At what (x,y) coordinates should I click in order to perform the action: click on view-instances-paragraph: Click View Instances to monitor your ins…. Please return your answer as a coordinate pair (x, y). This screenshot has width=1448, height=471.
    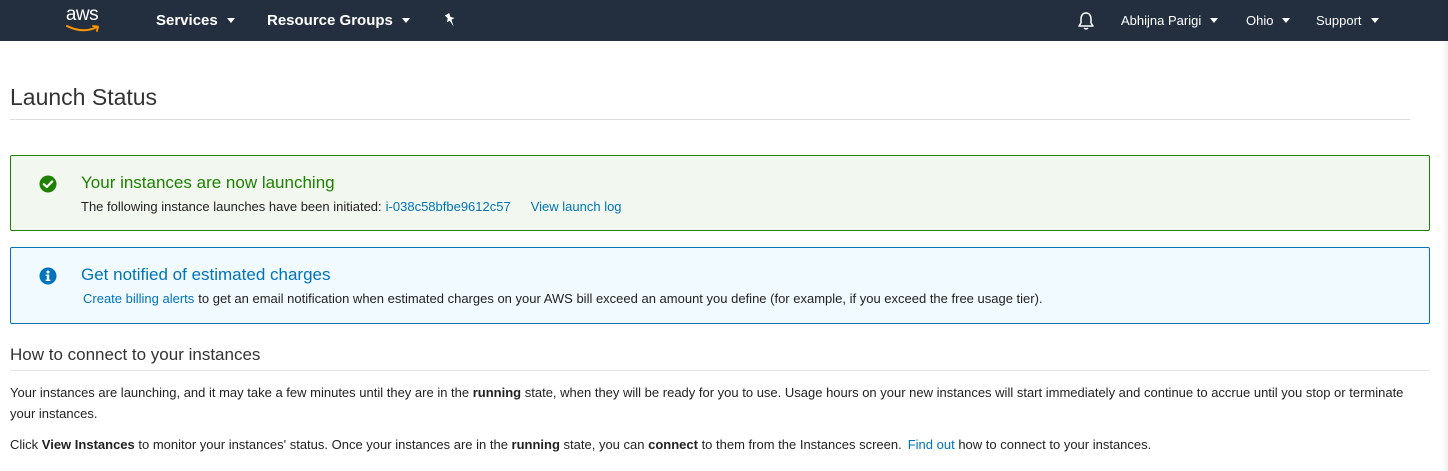
    Looking at the image, I should click on (717, 444).